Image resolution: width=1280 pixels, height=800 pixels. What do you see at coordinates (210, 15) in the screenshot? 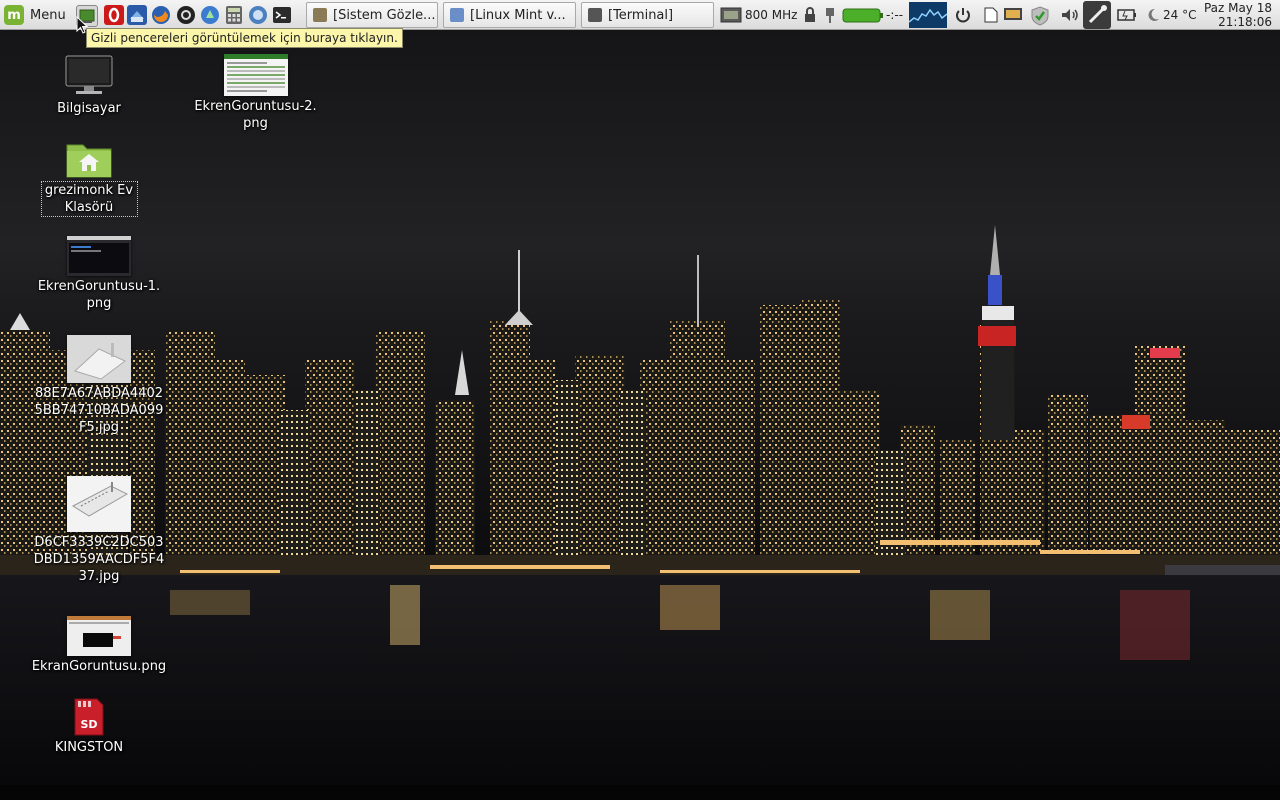
I see `pidgin-icon` at bounding box center [210, 15].